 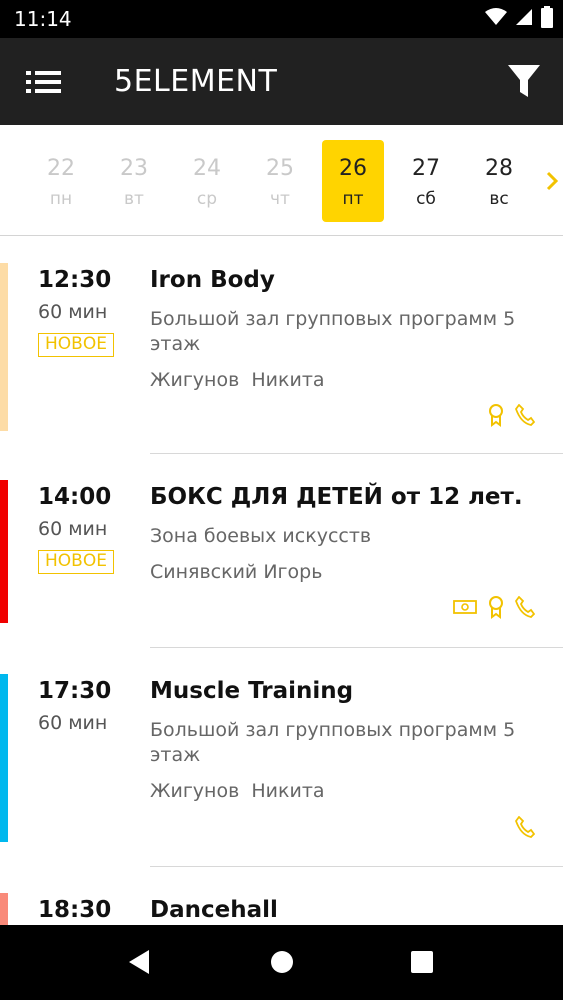 What do you see at coordinates (214, 910) in the screenshot?
I see `class-name: Dancehall` at bounding box center [214, 910].